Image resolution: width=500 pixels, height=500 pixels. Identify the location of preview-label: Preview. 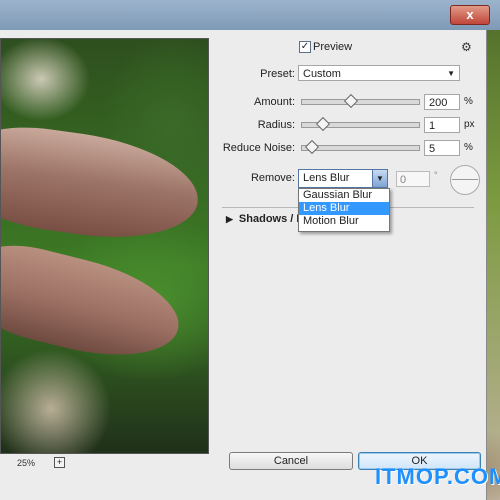
(333, 47).